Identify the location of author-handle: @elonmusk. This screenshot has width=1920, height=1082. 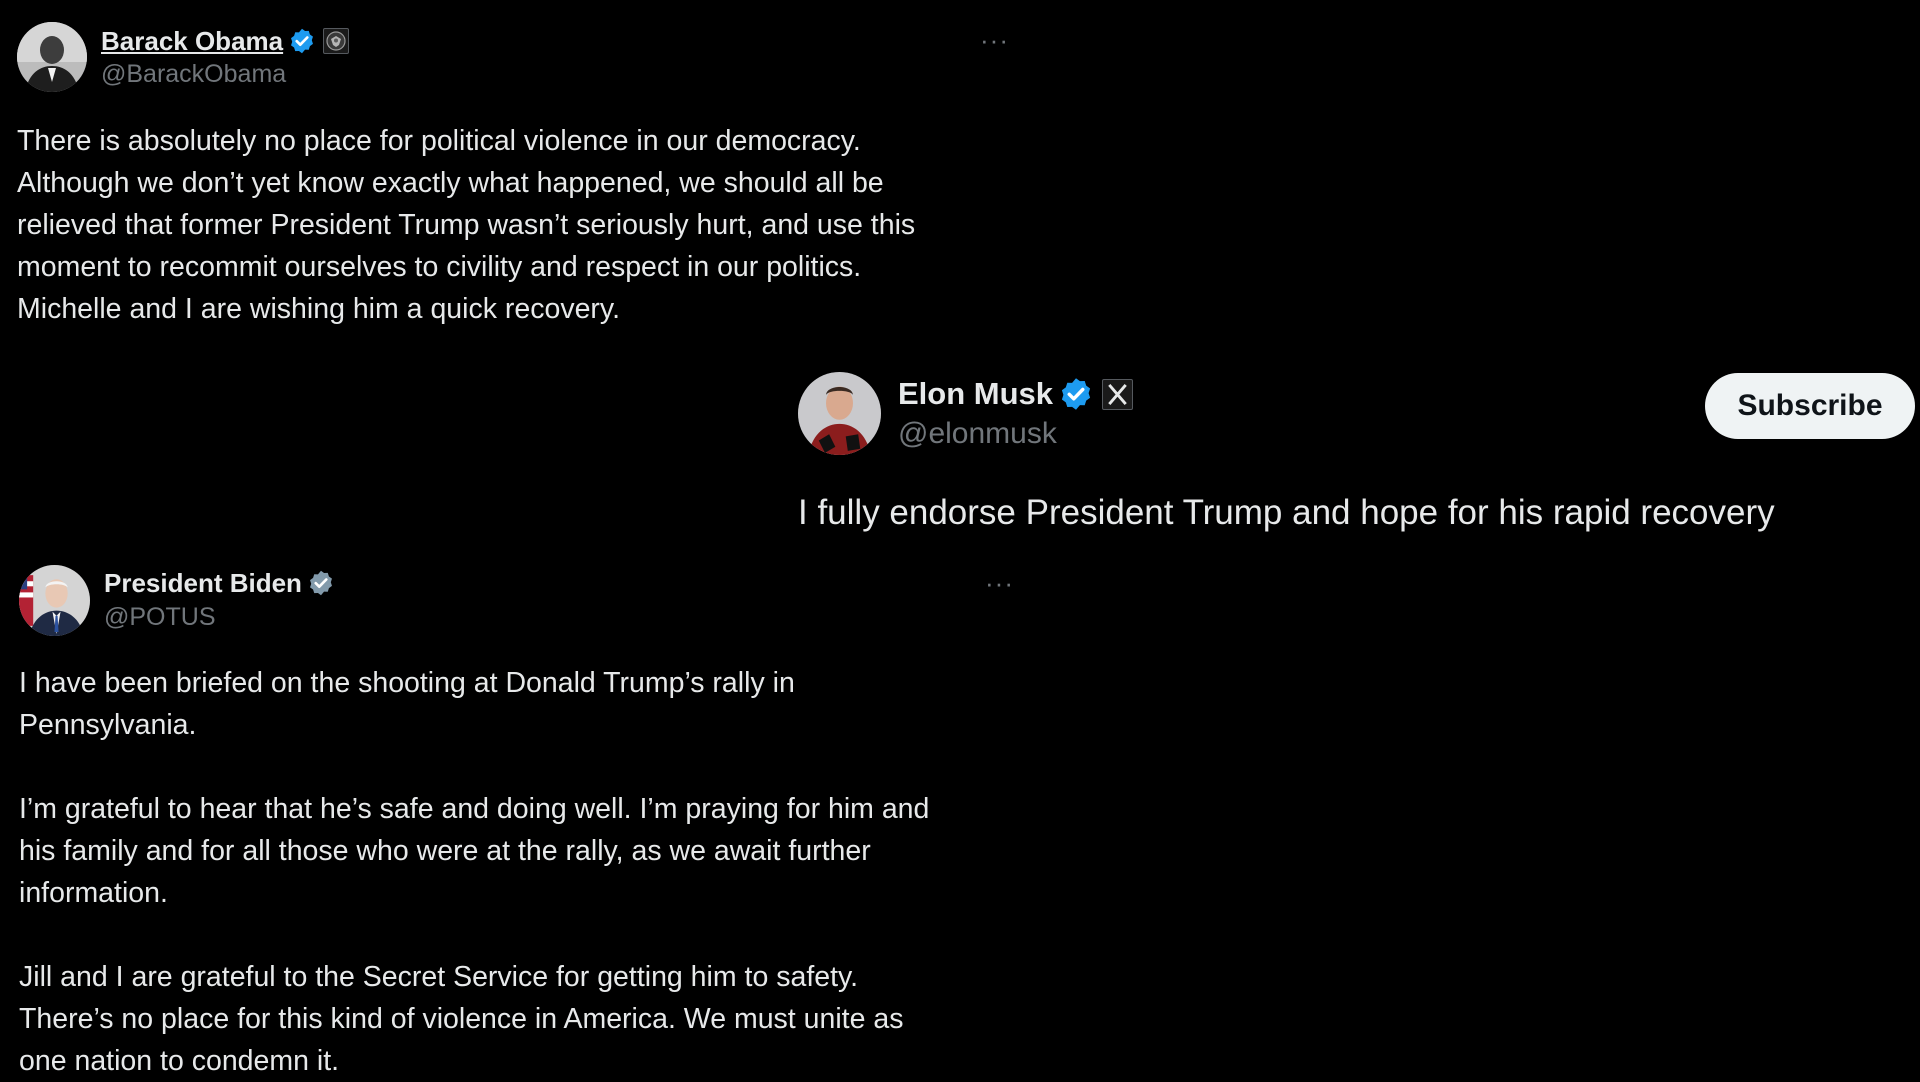
(977, 434).